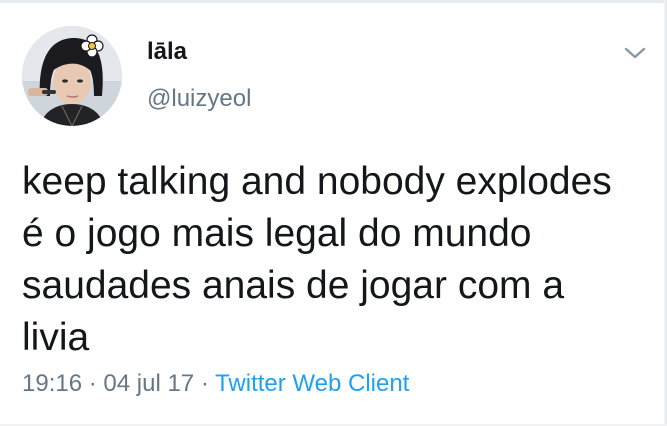  What do you see at coordinates (293, 285) in the screenshot?
I see `tweet-text-line: saudades anais de jogar com a` at bounding box center [293, 285].